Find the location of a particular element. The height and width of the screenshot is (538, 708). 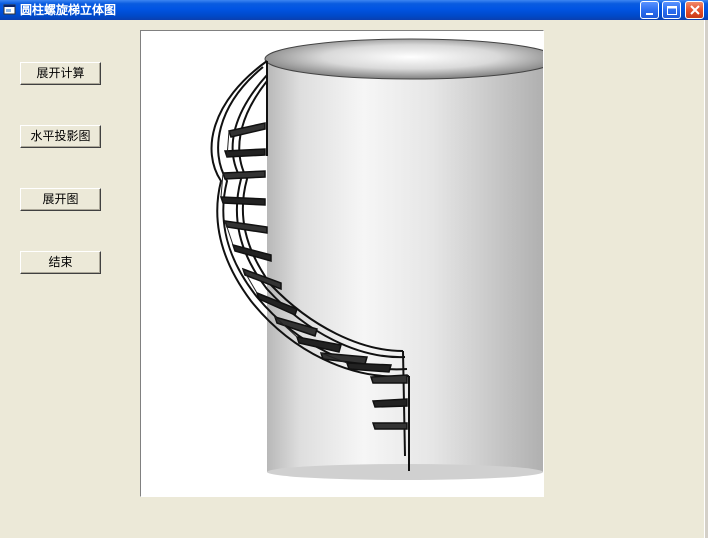

plan-view-button: 水平投影图 is located at coordinates (60, 136).